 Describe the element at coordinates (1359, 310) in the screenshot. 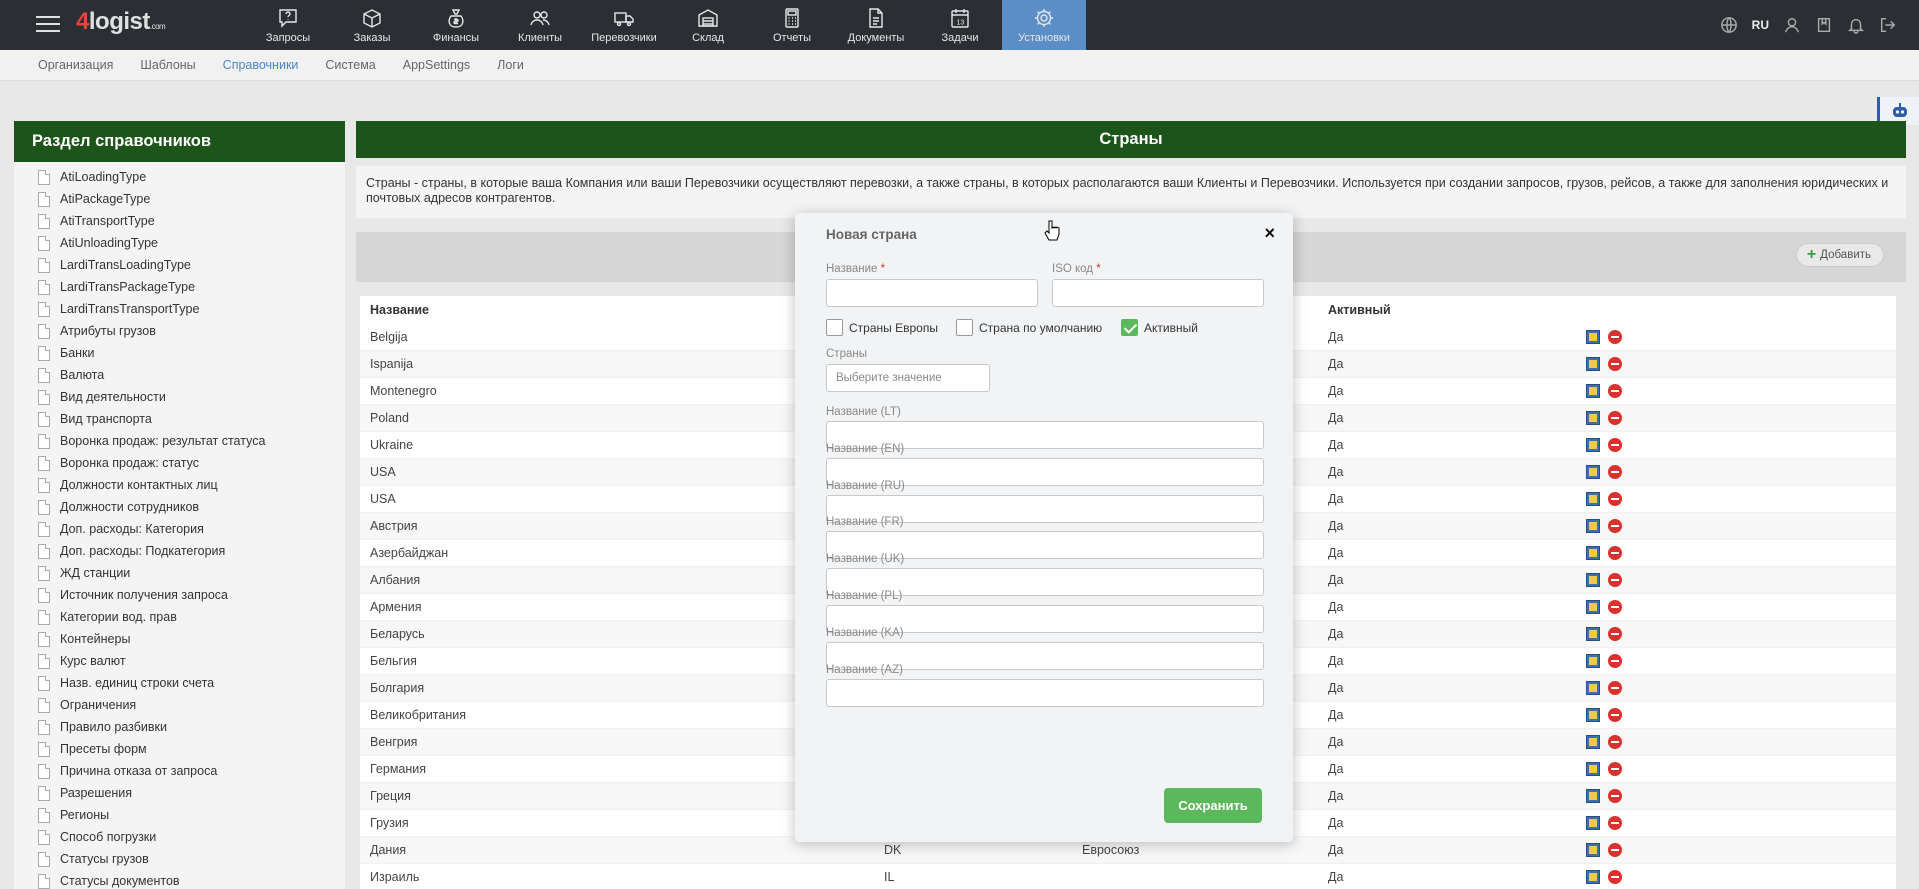

I see `col-header-active: Активный` at that location.